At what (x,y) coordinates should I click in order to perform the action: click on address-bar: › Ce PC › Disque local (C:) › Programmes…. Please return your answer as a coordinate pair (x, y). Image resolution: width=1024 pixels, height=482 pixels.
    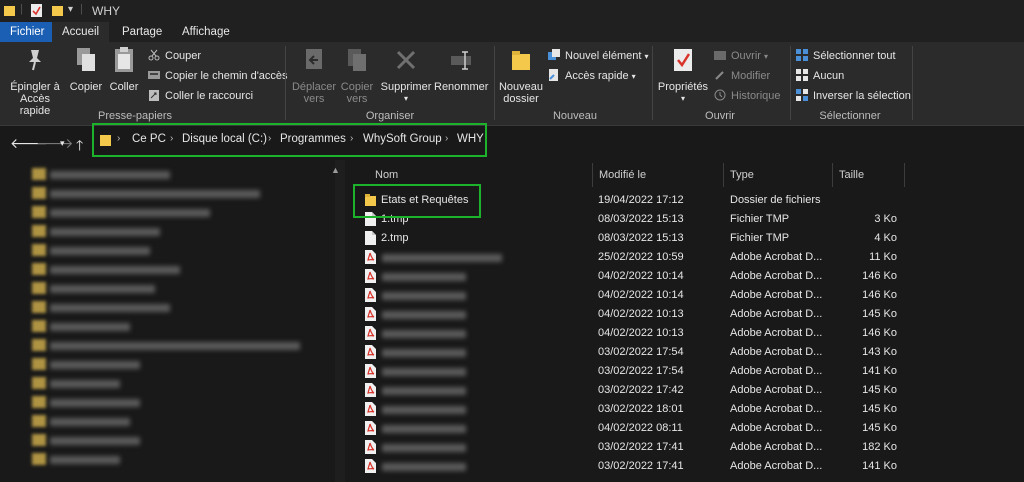
    Looking at the image, I should click on (560, 141).